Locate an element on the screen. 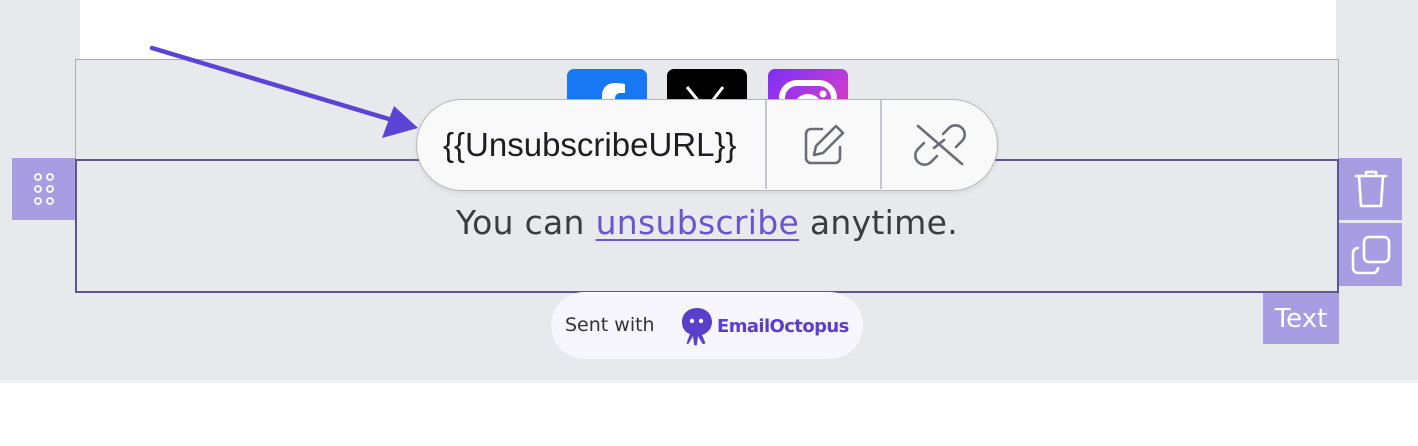  canvas-divider is located at coordinates (709, 381).